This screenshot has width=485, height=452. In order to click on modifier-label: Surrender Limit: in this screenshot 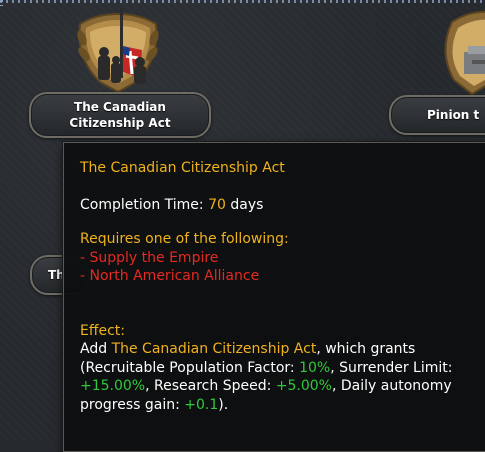, I will do `click(396, 367)`.